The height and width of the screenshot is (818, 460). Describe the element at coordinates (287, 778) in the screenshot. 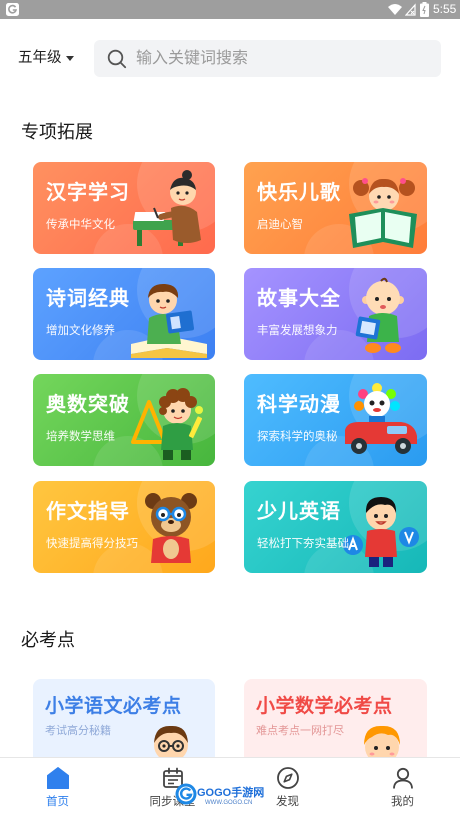

I see `compass-icon` at that location.